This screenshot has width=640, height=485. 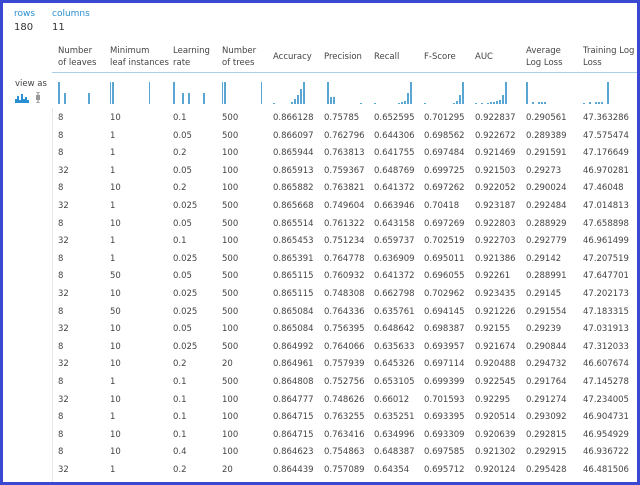 I want to click on table-cell: 47.575474, so click(x=606, y=135).